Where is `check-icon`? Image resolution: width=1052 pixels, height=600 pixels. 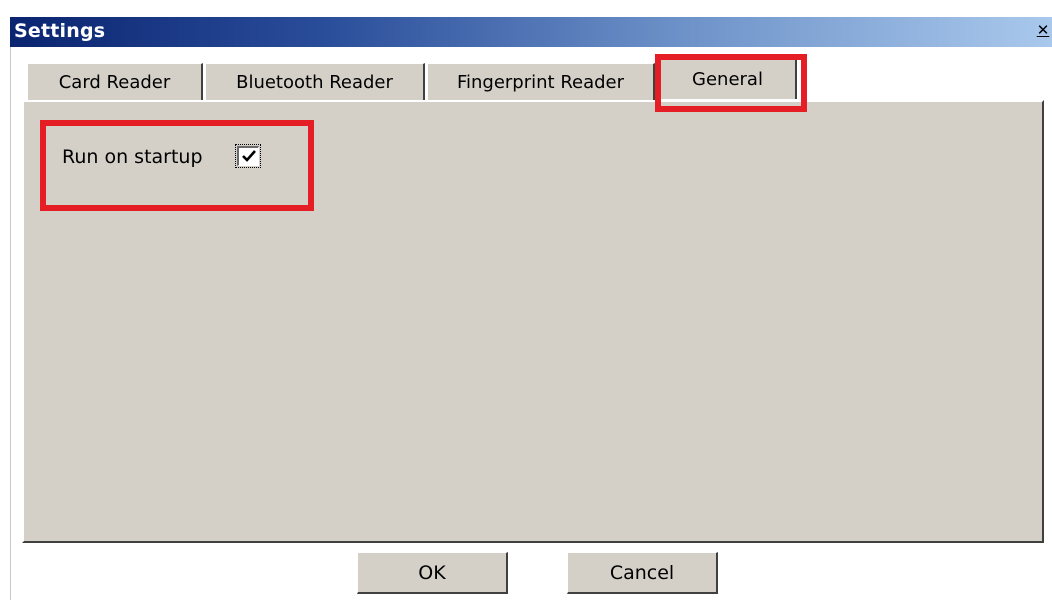 check-icon is located at coordinates (249, 156).